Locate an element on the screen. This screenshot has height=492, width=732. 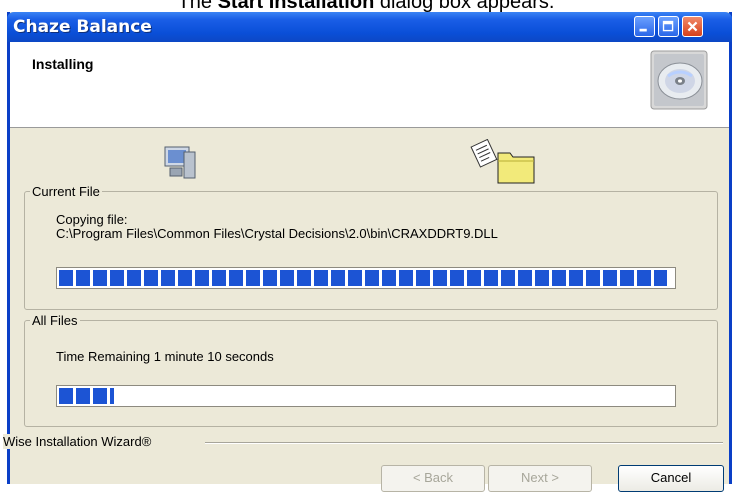
maximize-icon is located at coordinates (668, 26).